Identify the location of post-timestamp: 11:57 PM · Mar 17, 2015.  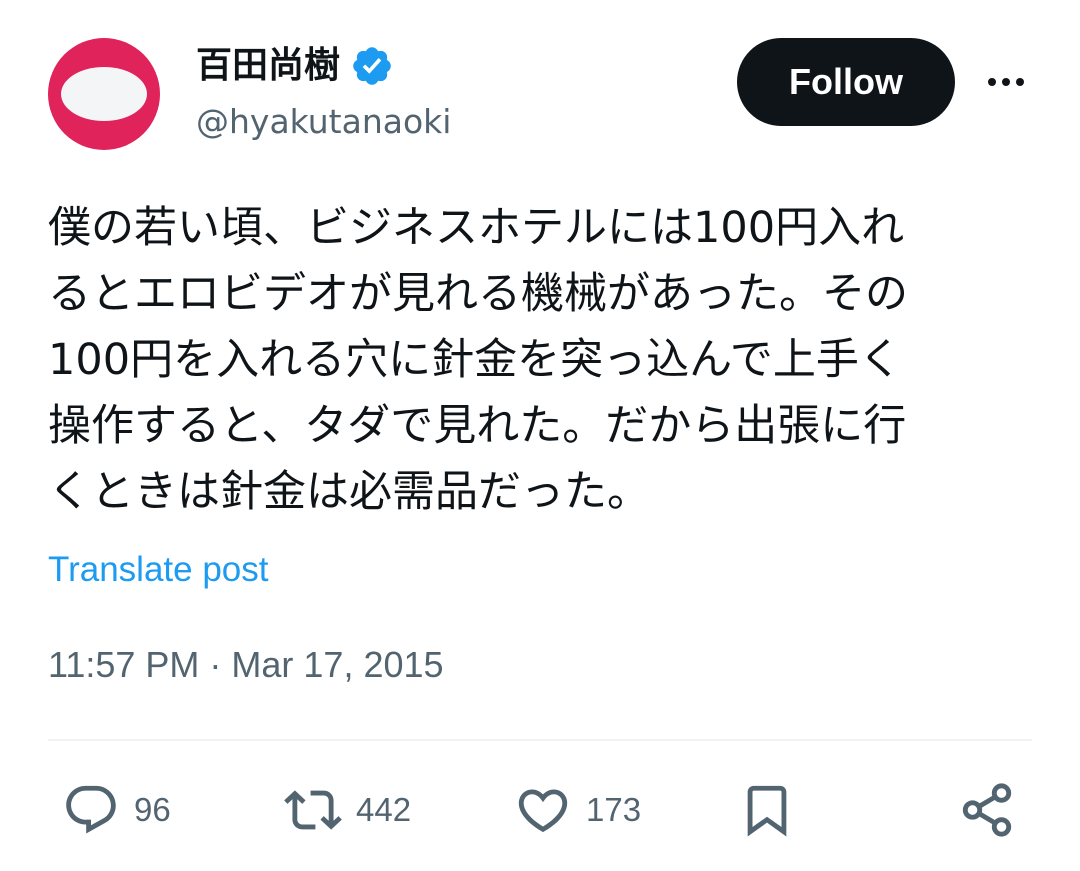
(246, 665).